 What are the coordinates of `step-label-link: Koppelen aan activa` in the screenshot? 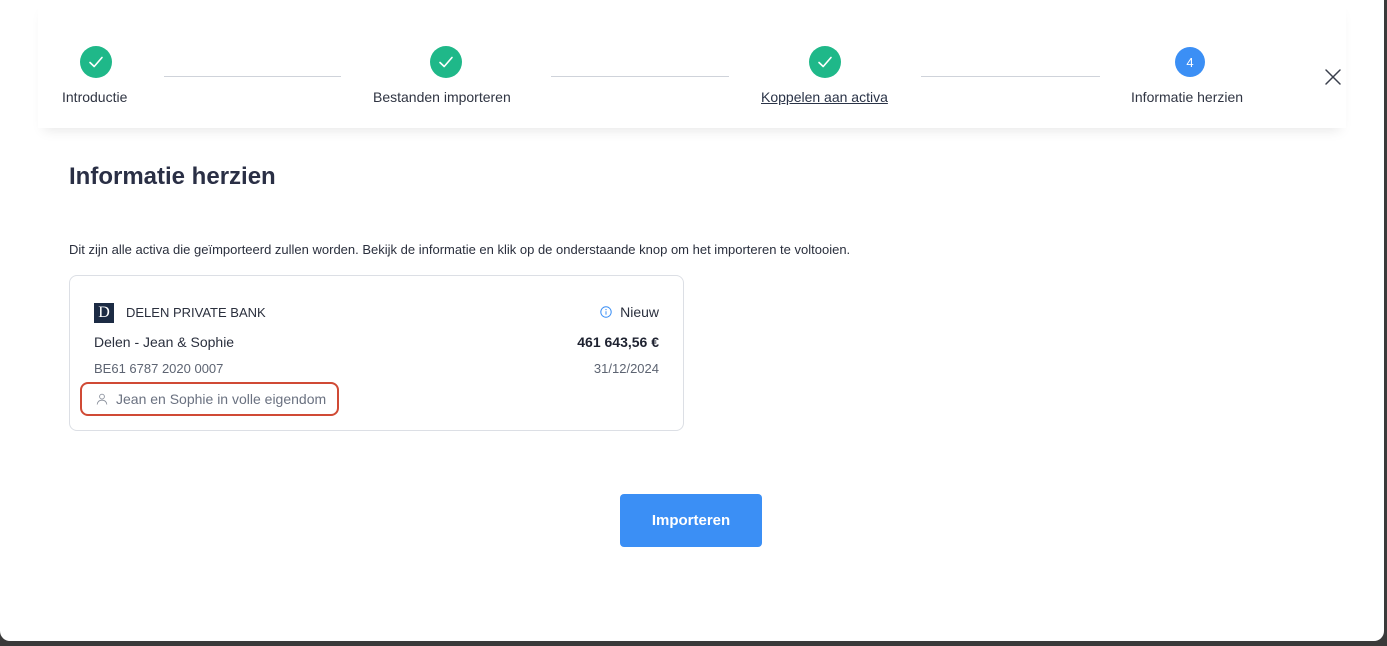 It's located at (824, 97).